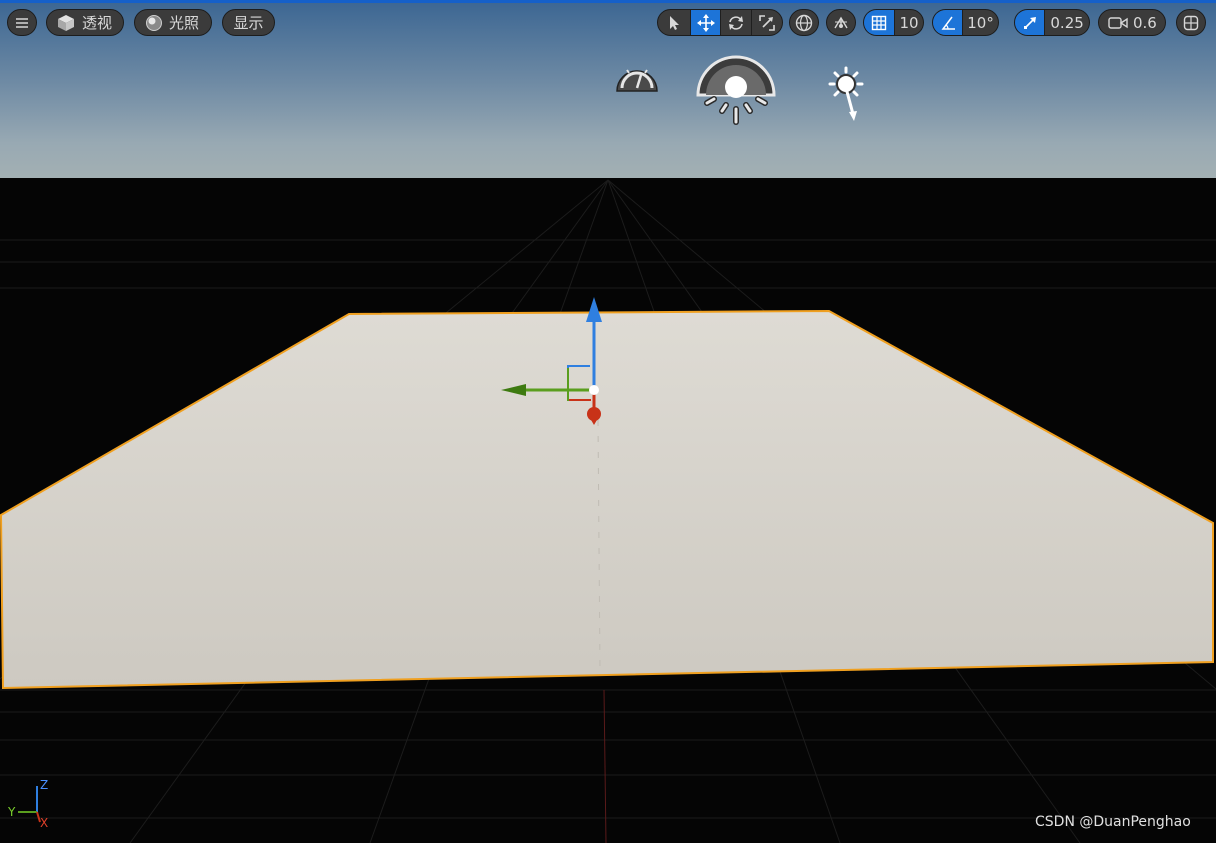 The height and width of the screenshot is (843, 1216). I want to click on globe-icon, so click(804, 22).